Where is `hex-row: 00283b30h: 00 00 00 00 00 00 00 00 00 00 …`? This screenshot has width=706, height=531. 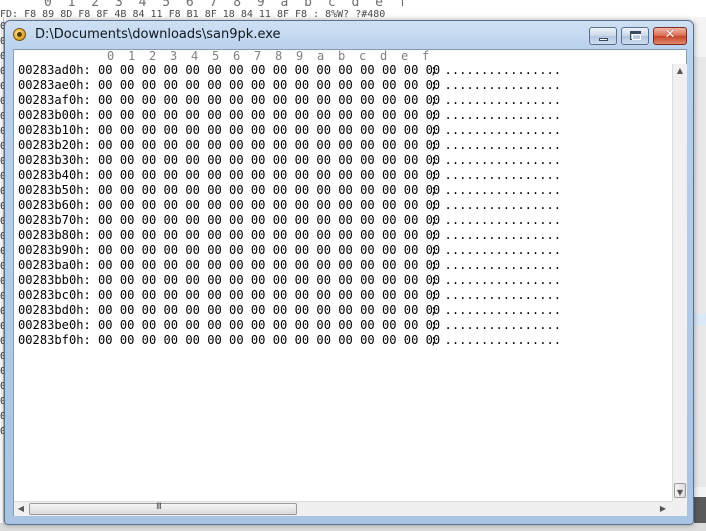
hex-row: 00283b30h: 00 00 00 00 00 00 00 00 00 00 … is located at coordinates (343, 160).